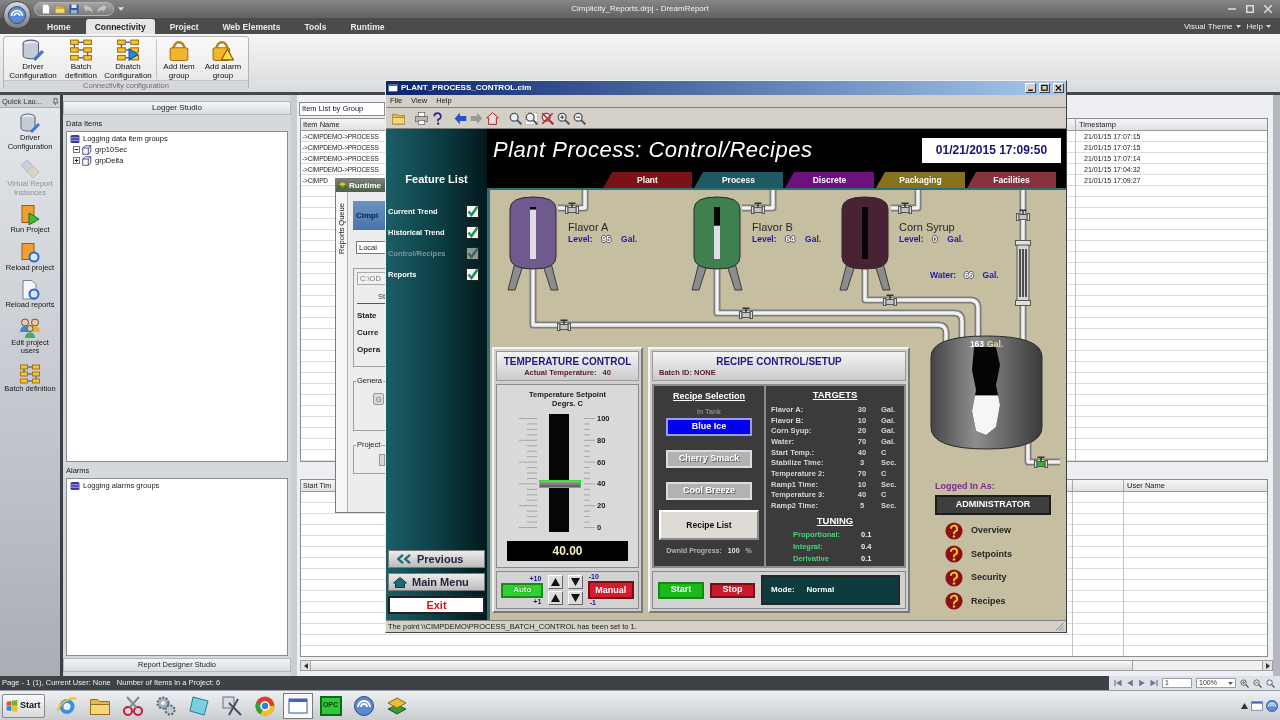 The height and width of the screenshot is (720, 1280). Describe the element at coordinates (1258, 26) in the screenshot. I see `menu-button: Help` at that location.